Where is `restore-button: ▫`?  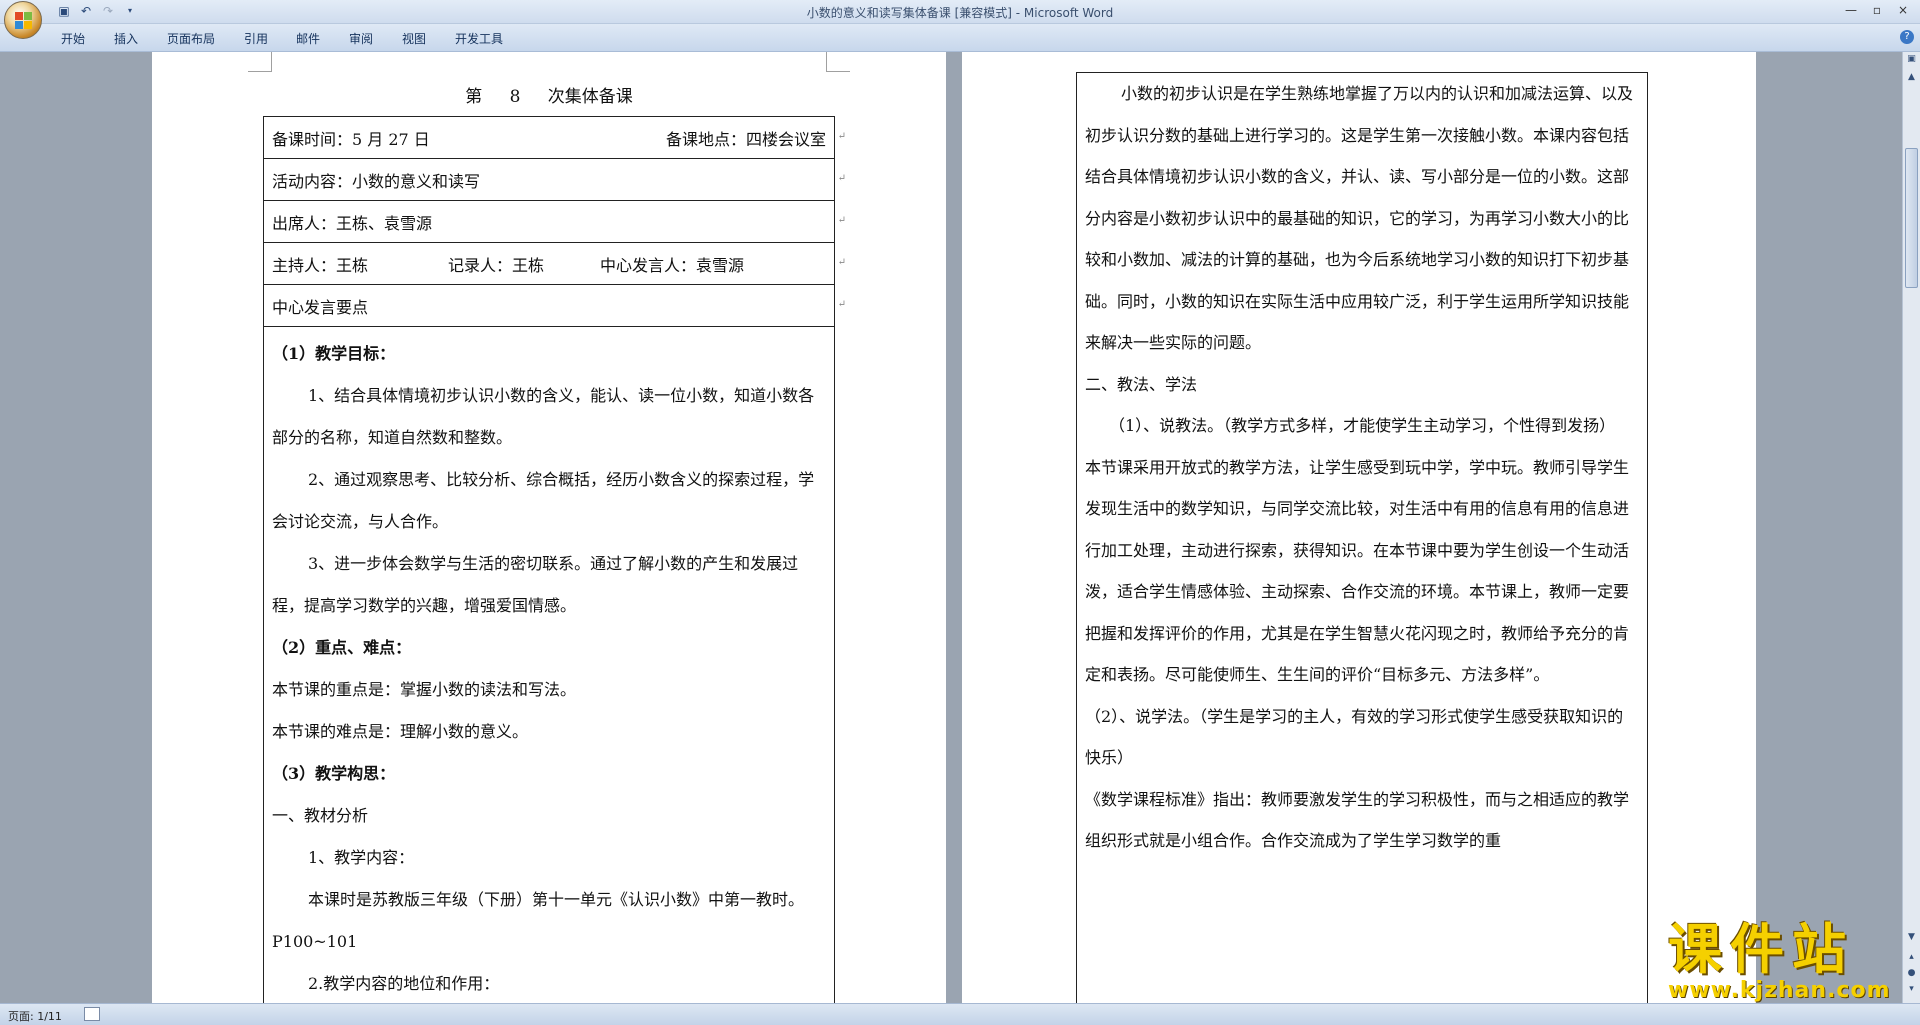 restore-button: ▫ is located at coordinates (1877, 10).